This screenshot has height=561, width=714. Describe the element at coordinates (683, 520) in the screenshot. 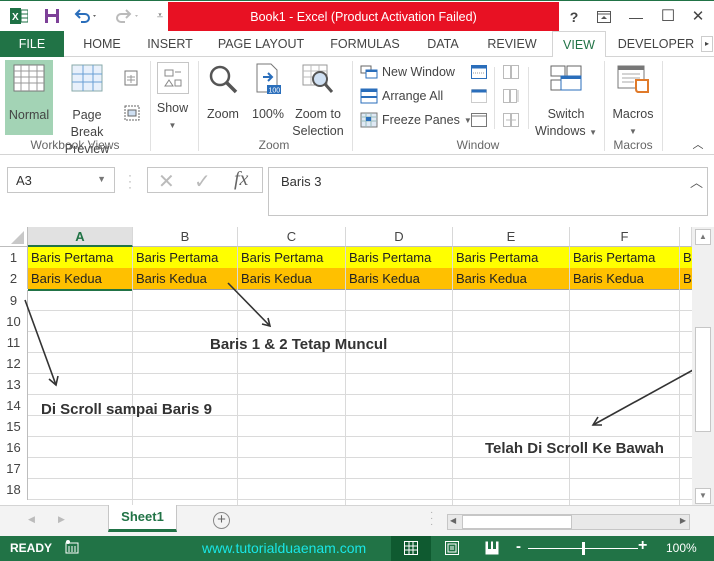

I see `scroll-right-button: ▶` at that location.